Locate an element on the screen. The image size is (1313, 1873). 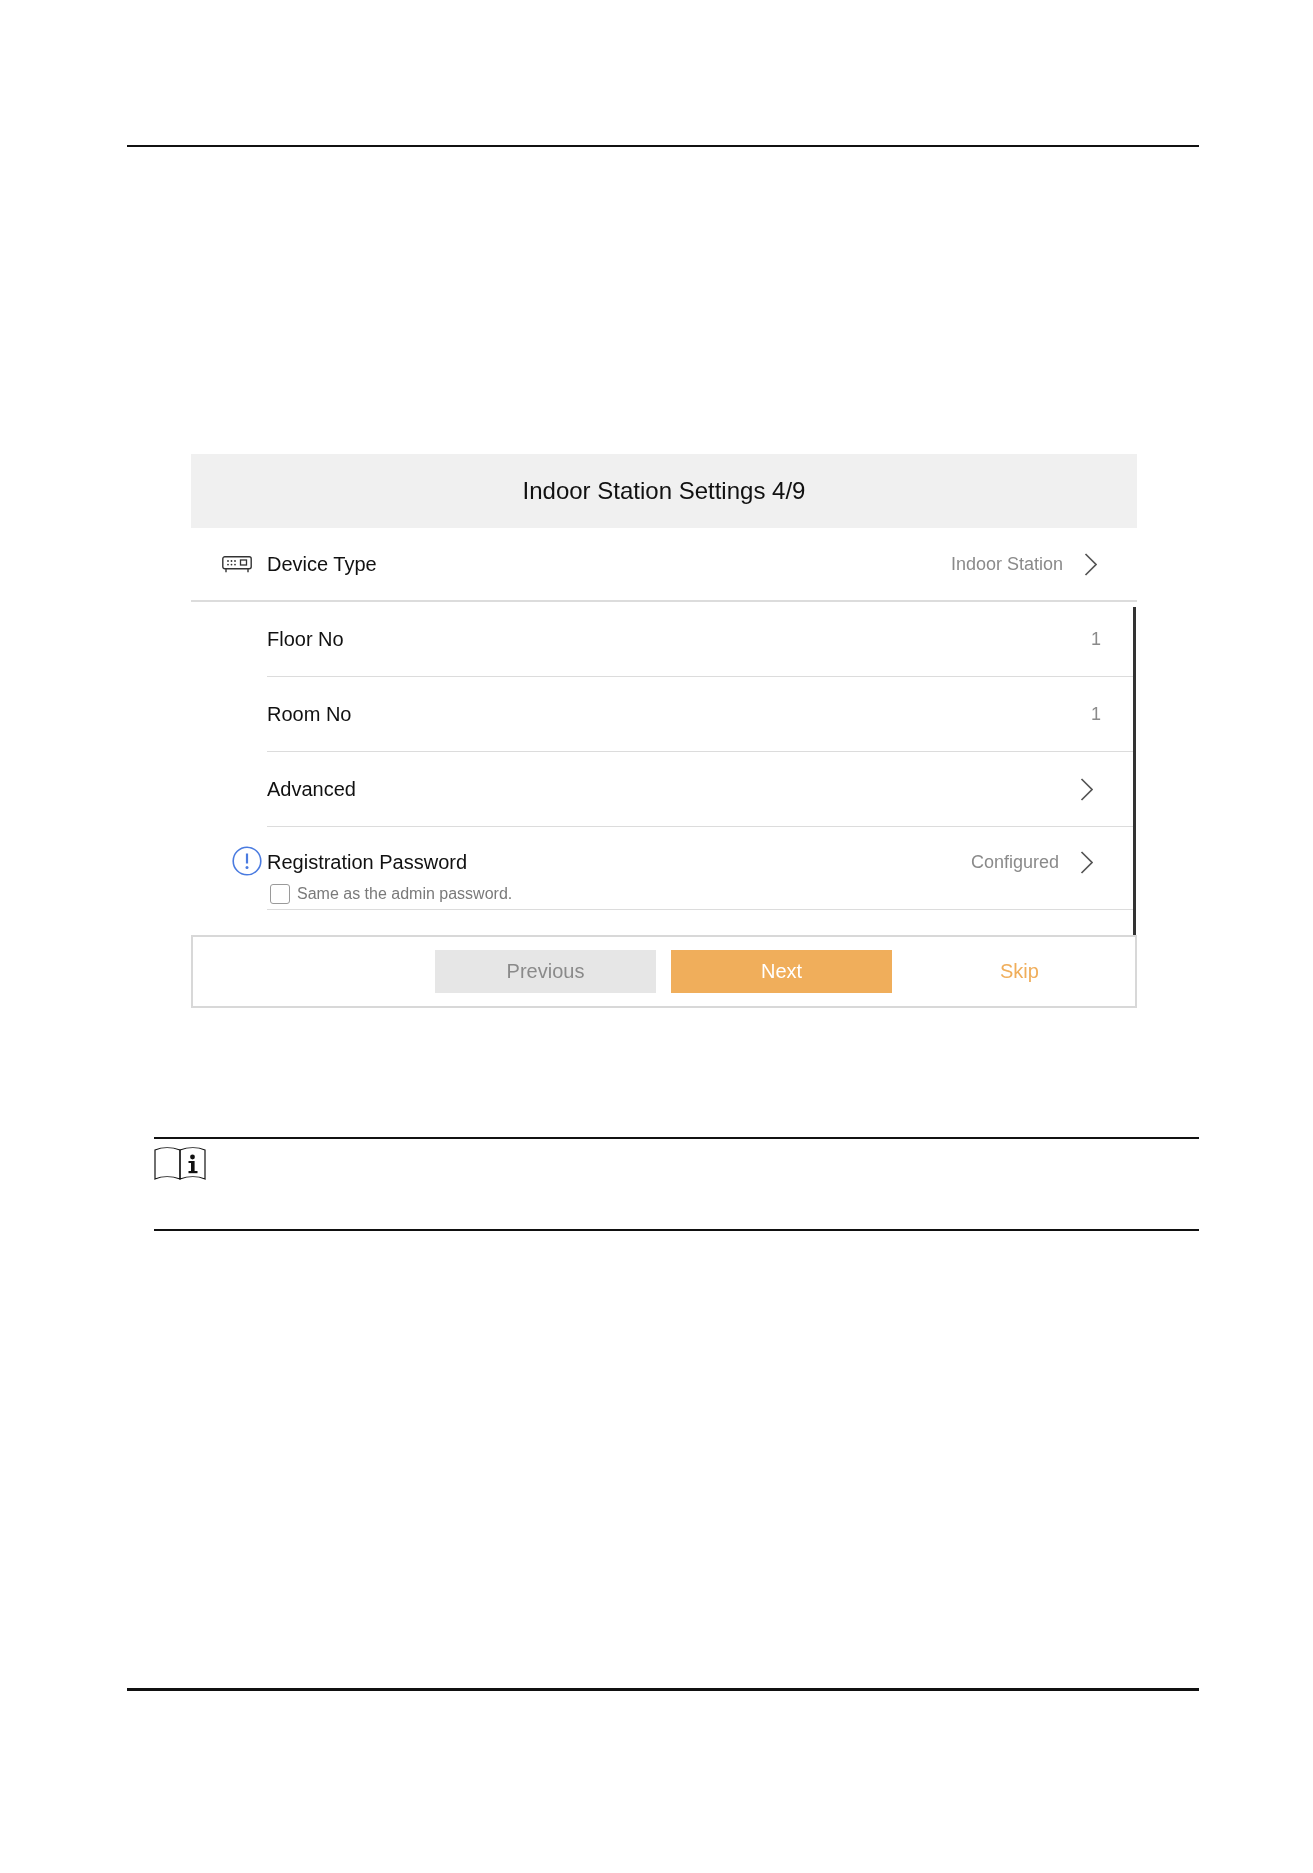
row-label: Floor No is located at coordinates (305, 639).